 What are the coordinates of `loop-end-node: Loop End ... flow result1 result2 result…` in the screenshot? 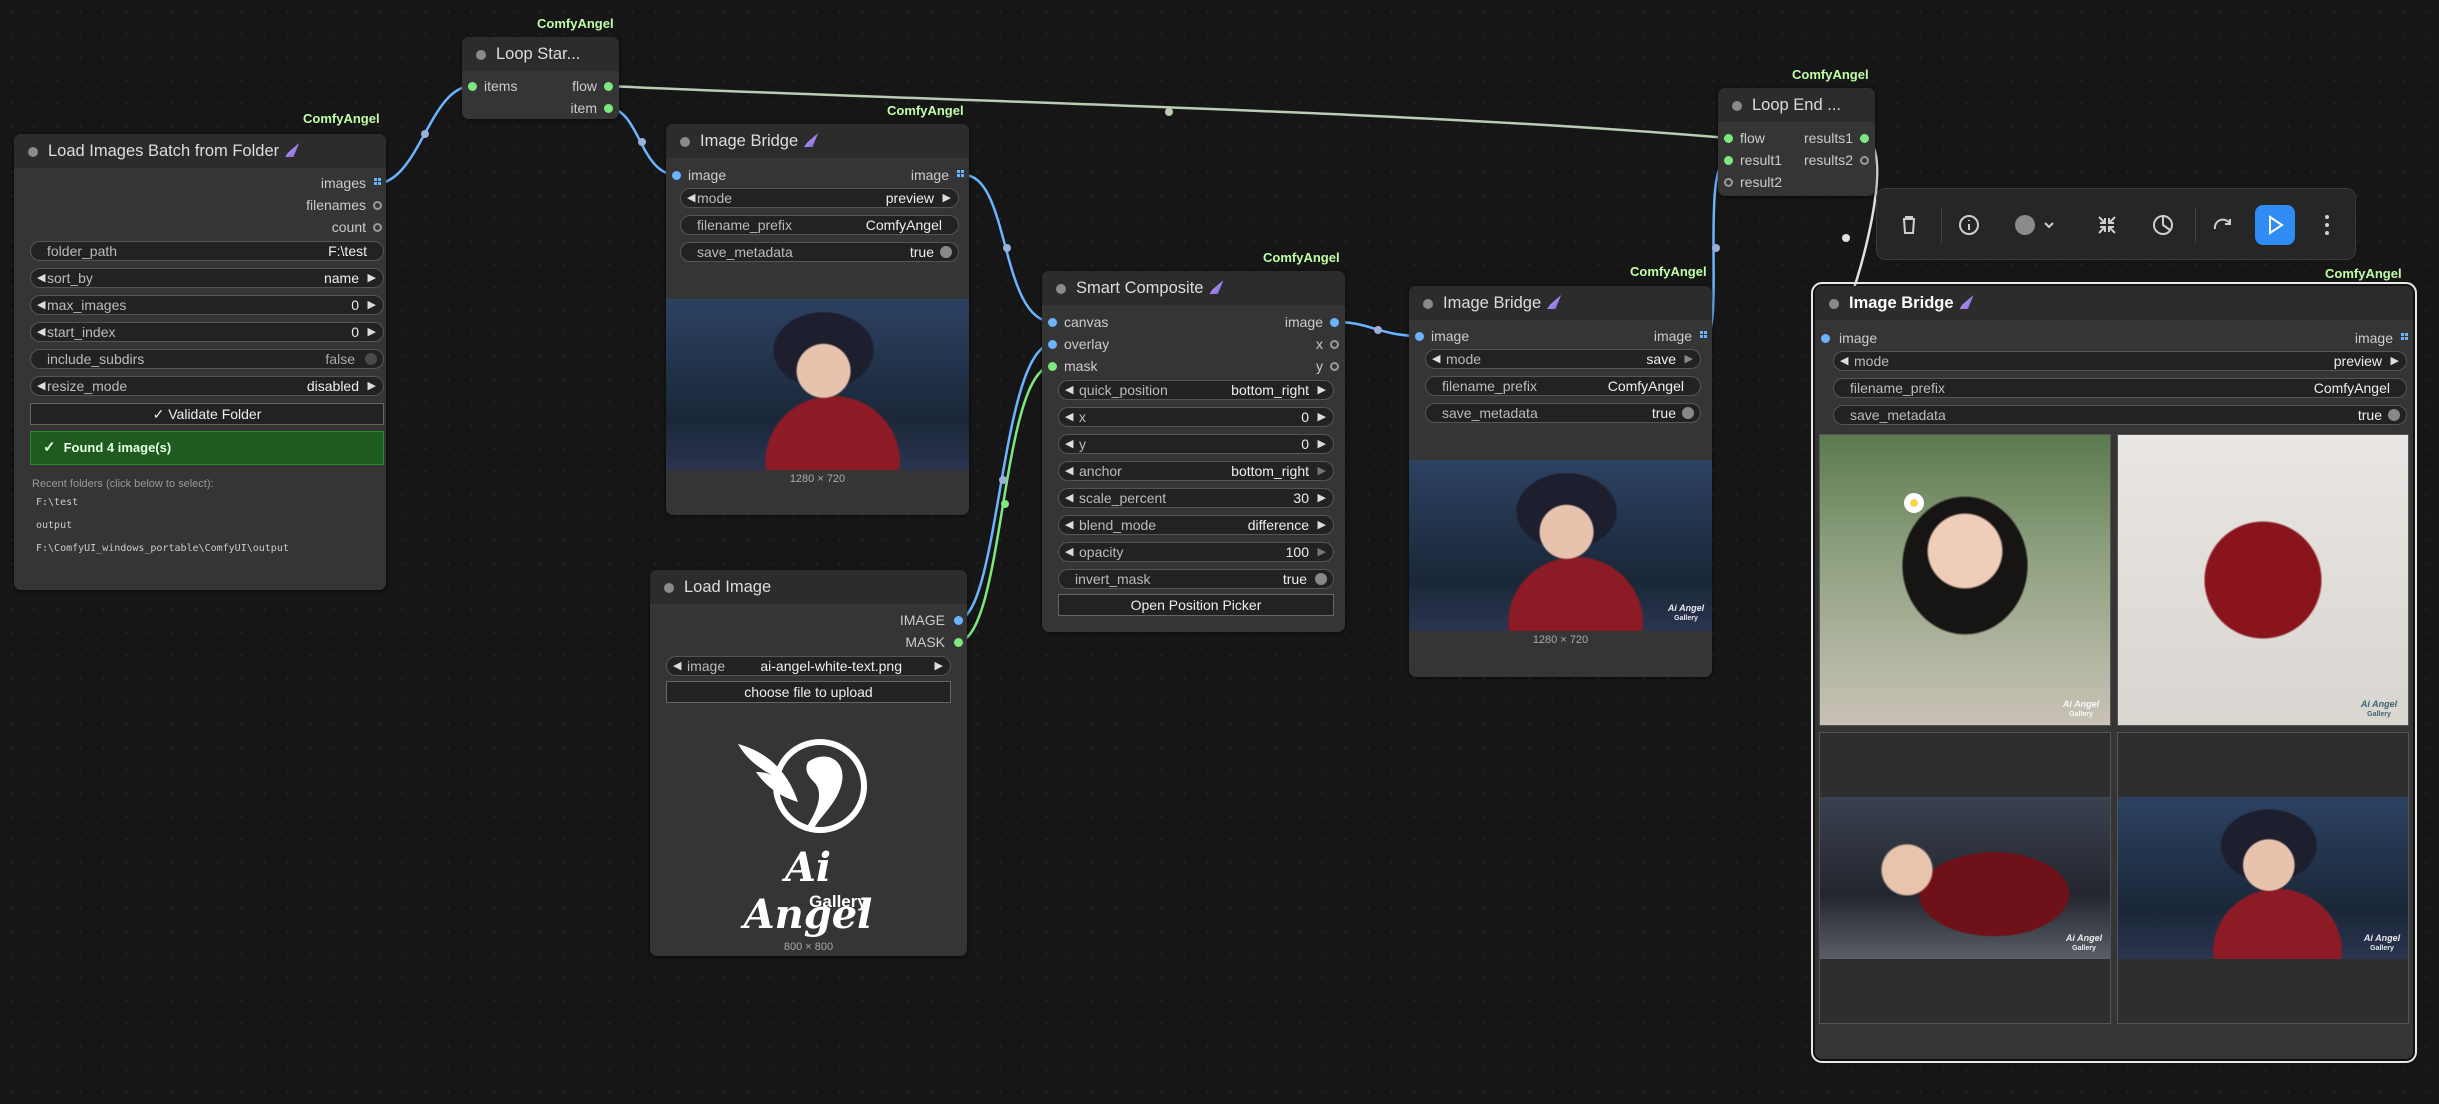 It's located at (1796, 142).